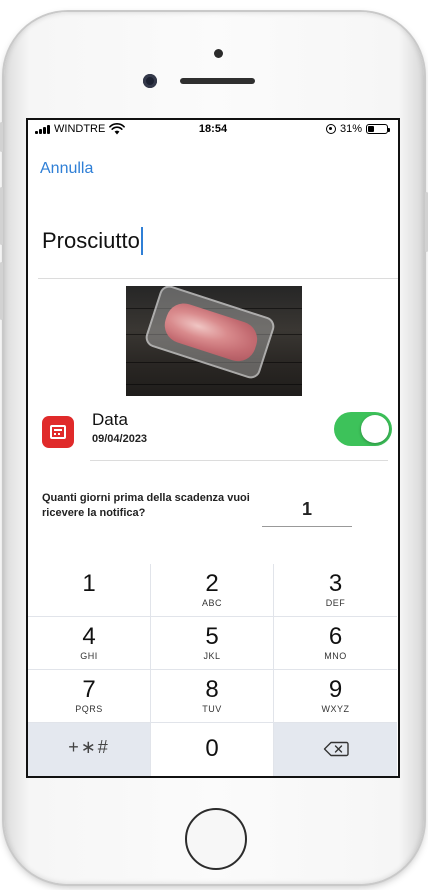  I want to click on orientation-lock-icon, so click(330, 129).